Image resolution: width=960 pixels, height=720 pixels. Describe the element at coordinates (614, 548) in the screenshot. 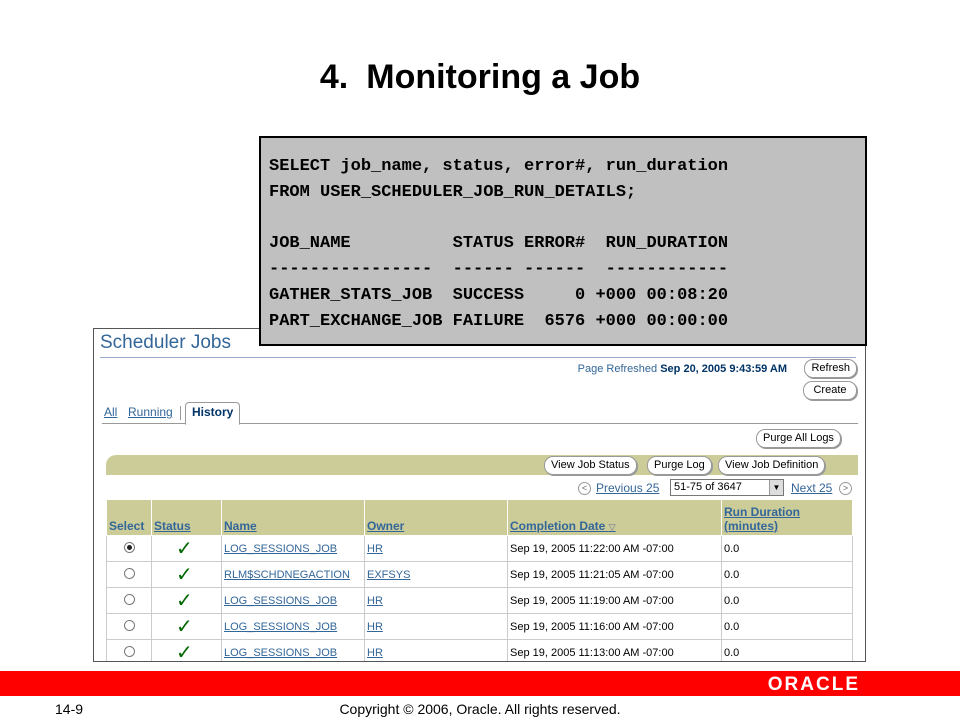

I see `row-completion-date: Sep 19, 2005 11:22:00 AM -07:00` at that location.